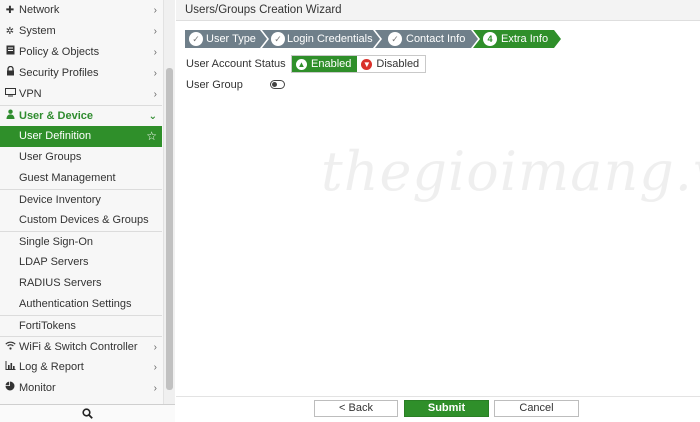 The image size is (700, 422). I want to click on arrow-down-circle-icon: ▼, so click(367, 64).